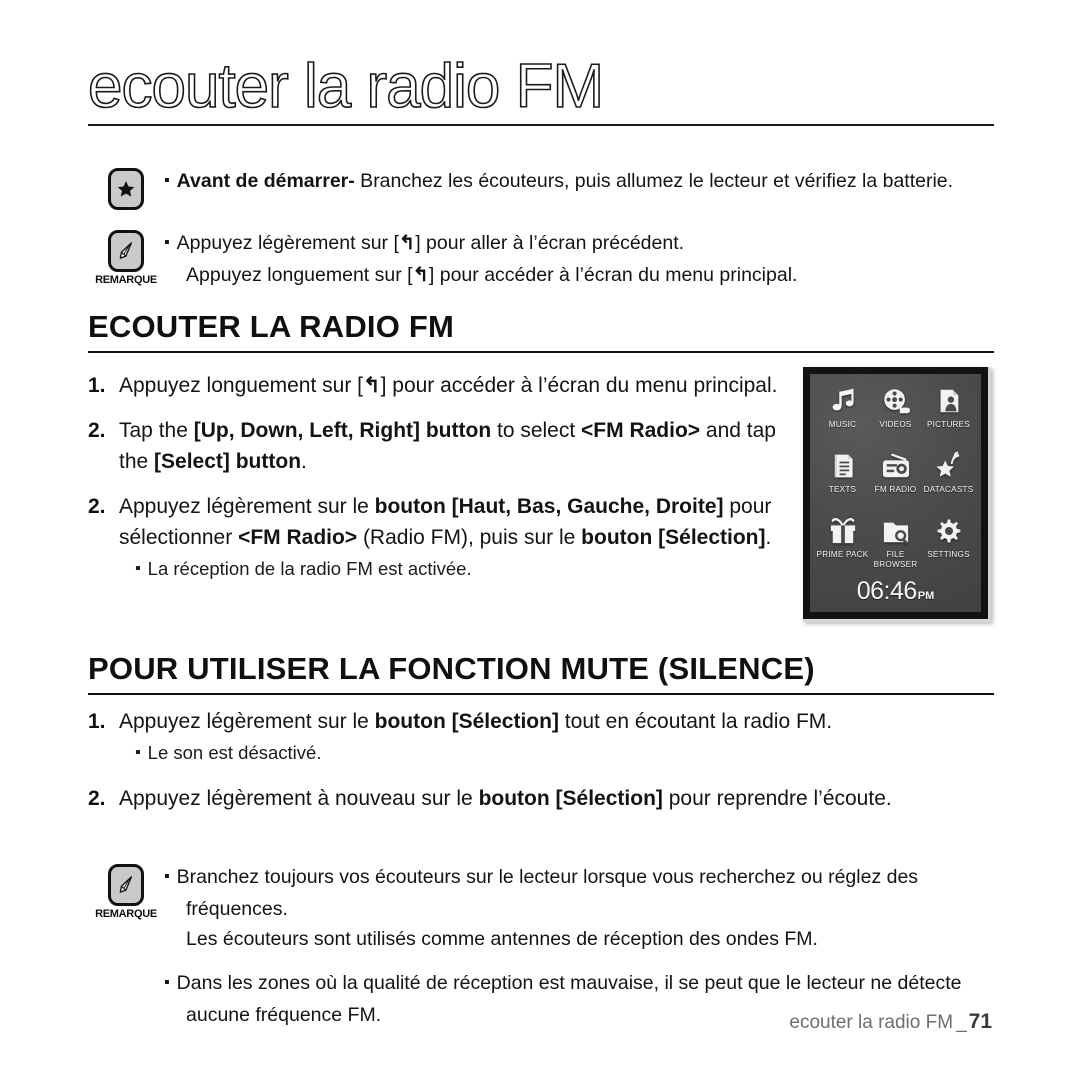 The width and height of the screenshot is (1080, 1080). I want to click on step-text-run: (Radio FM), puis sur le, so click(469, 537).